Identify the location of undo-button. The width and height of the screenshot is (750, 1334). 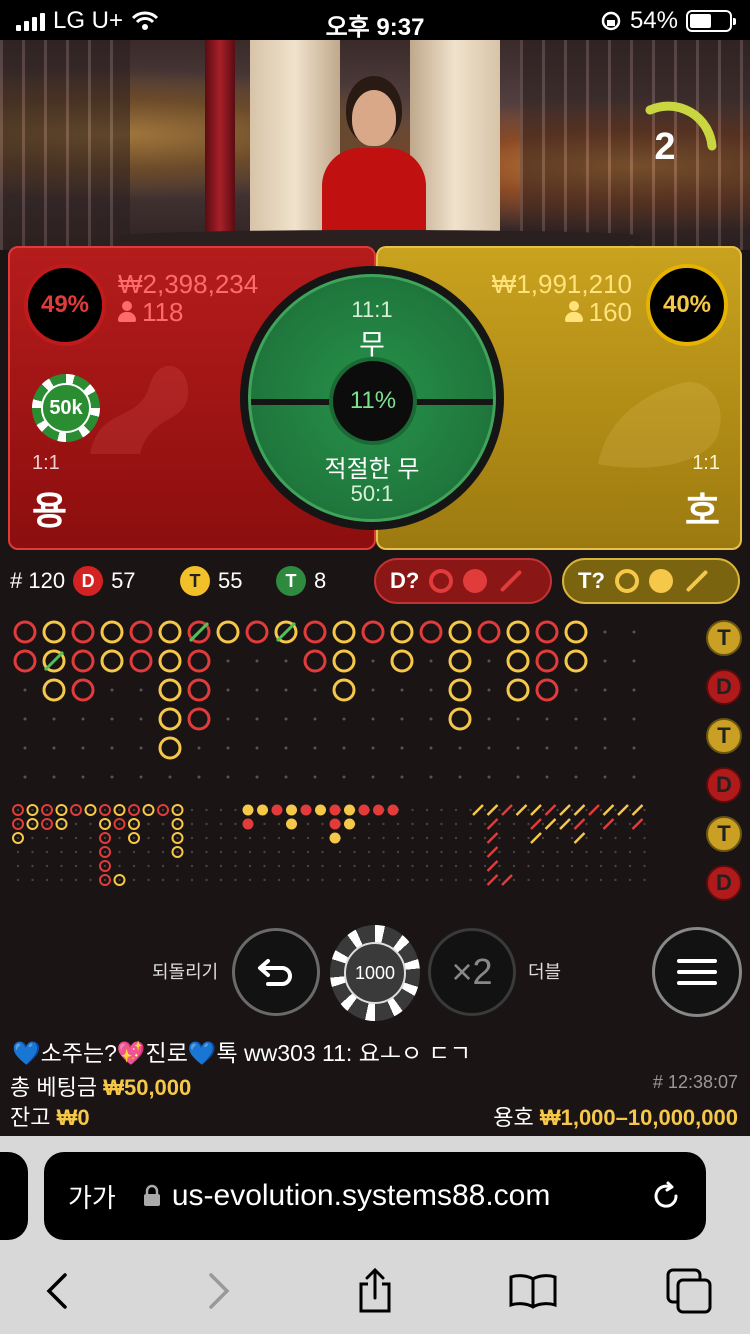
(276, 972).